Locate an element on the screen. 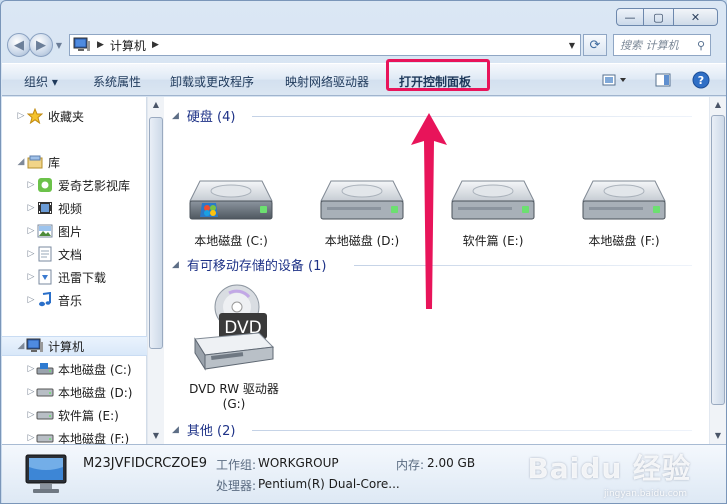 This screenshot has height=504, width=727. dvd-drive: DVD DVD RW 驱动器 (G:) is located at coordinates (234, 347).